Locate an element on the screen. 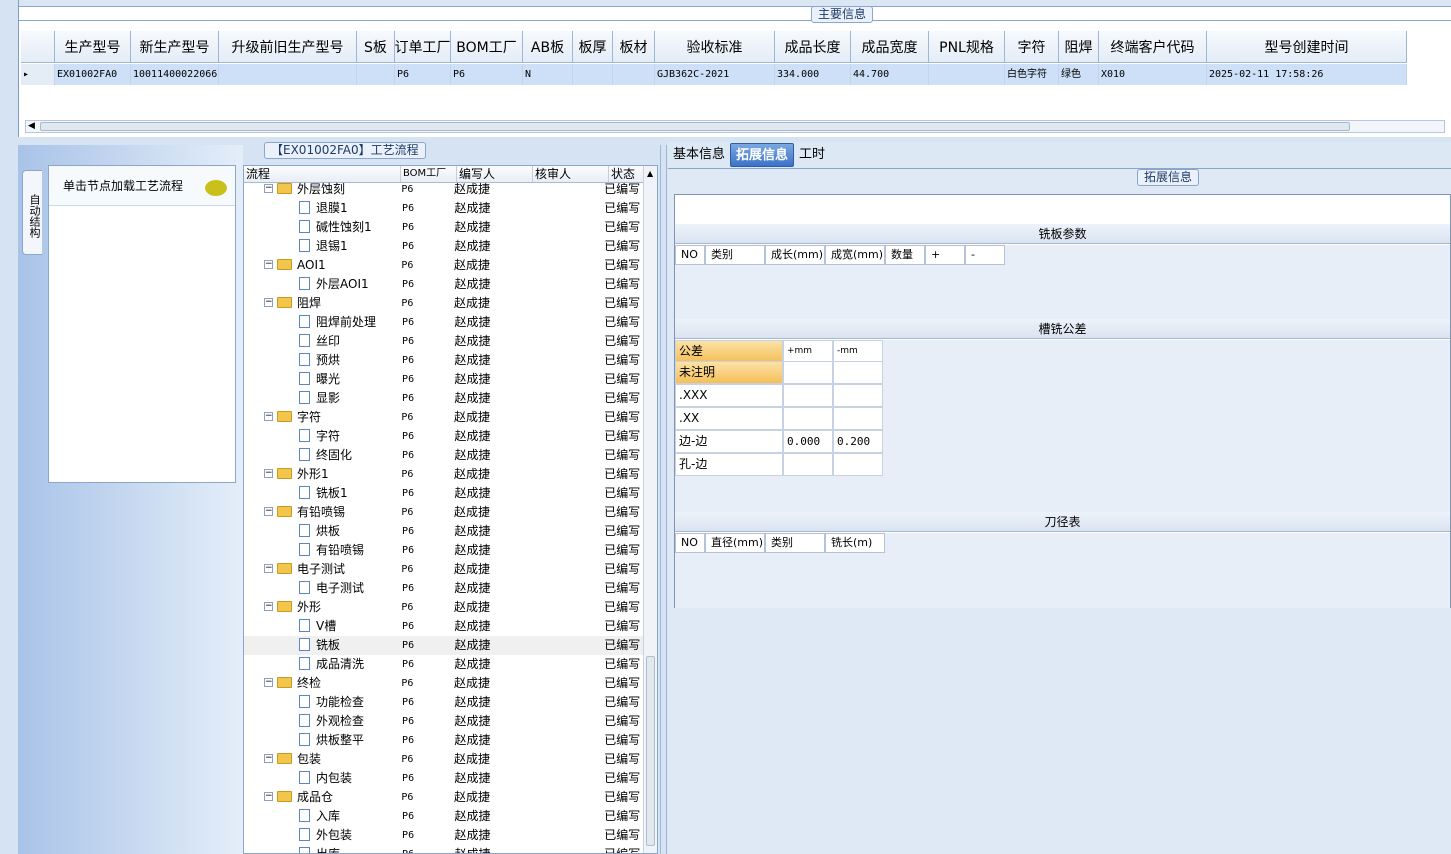 Image resolution: width=1451 pixels, height=854 pixels. tree-row: 铣板 P6 赵成捷 已编写 is located at coordinates (444, 645).